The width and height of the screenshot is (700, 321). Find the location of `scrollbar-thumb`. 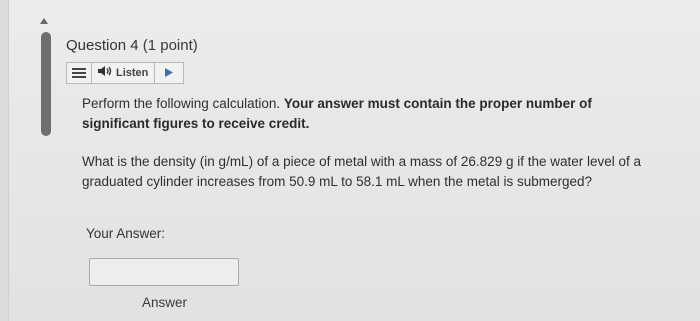

scrollbar-thumb is located at coordinates (46, 84).